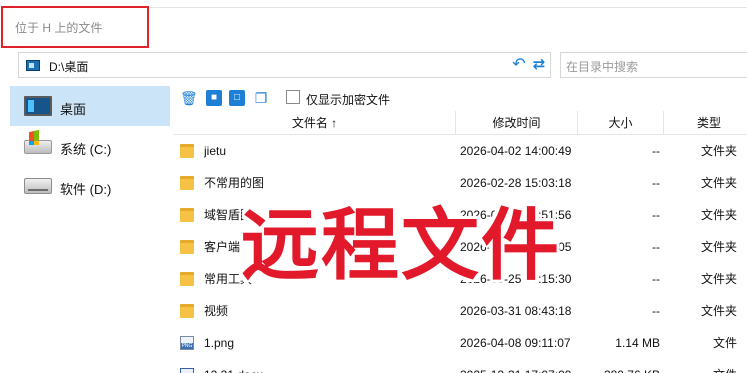 This screenshot has height=373, width=747. Describe the element at coordinates (516, 215) in the screenshot. I see `file-modified: 2026-03-05 09:51:56` at that location.